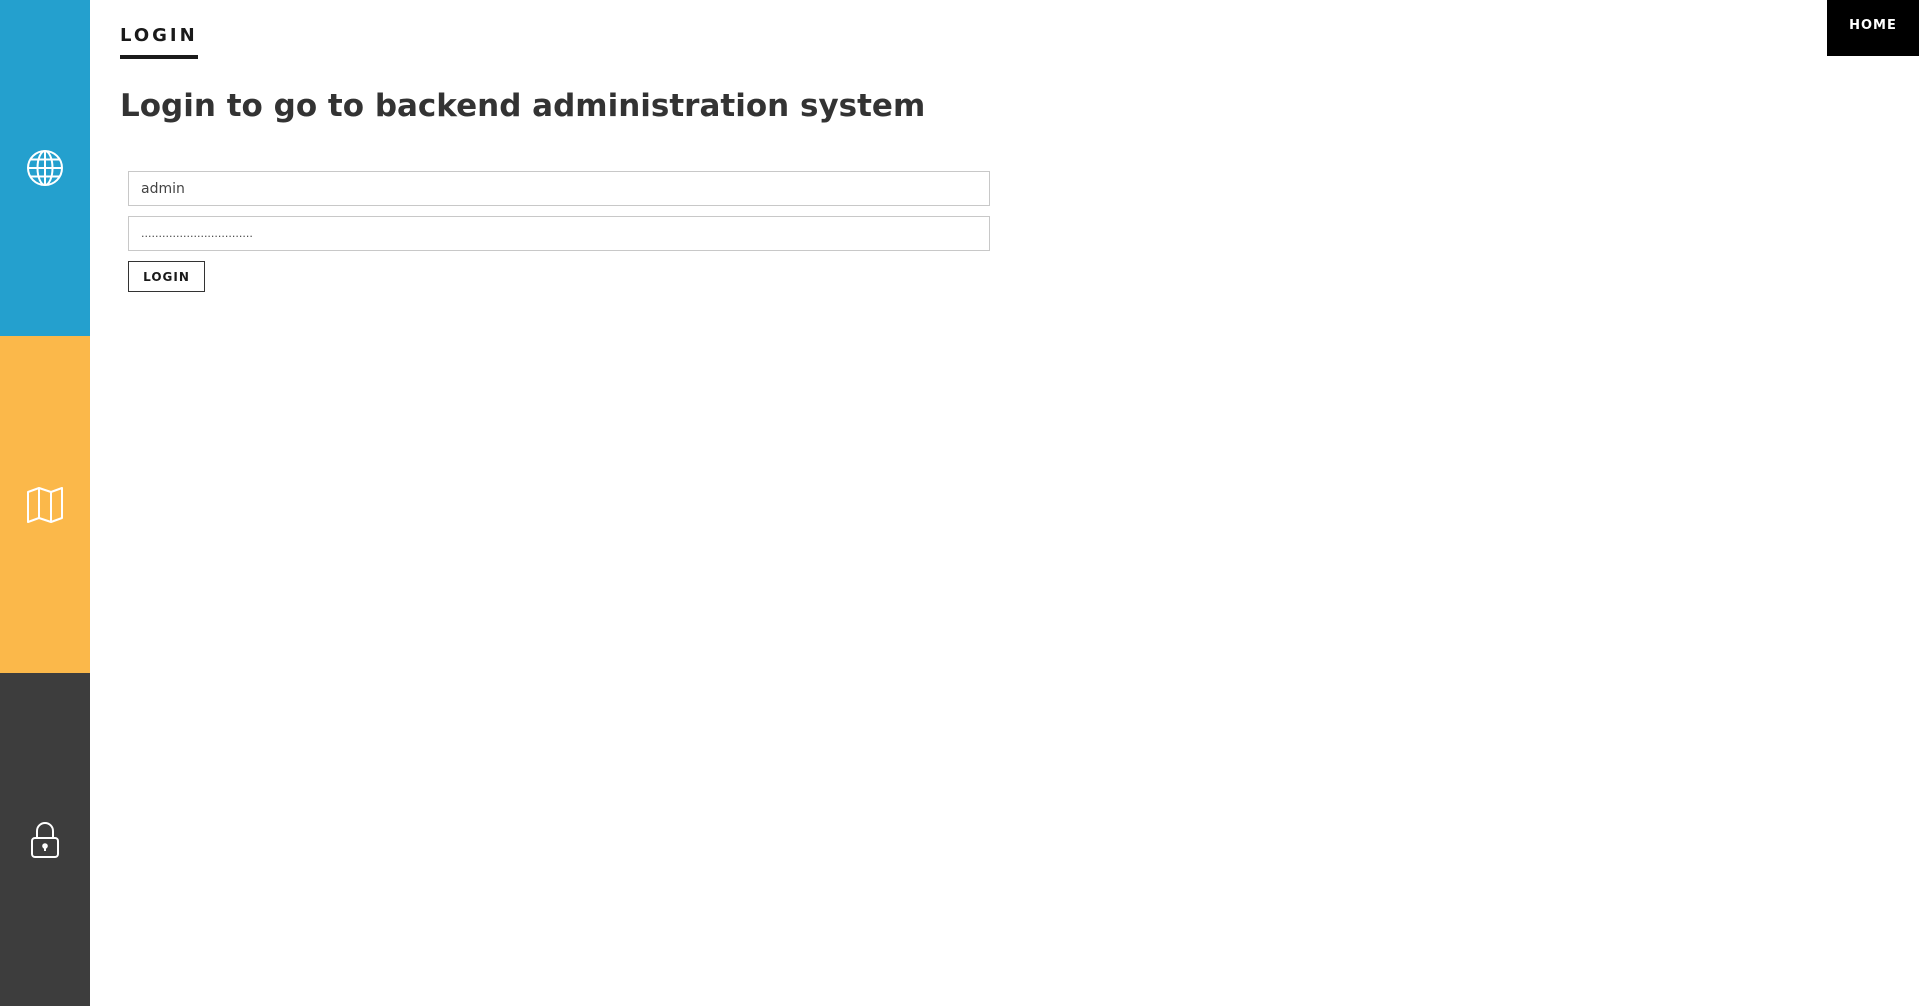 The height and width of the screenshot is (1006, 1919). What do you see at coordinates (166, 276) in the screenshot?
I see `login-button: LOGIN` at bounding box center [166, 276].